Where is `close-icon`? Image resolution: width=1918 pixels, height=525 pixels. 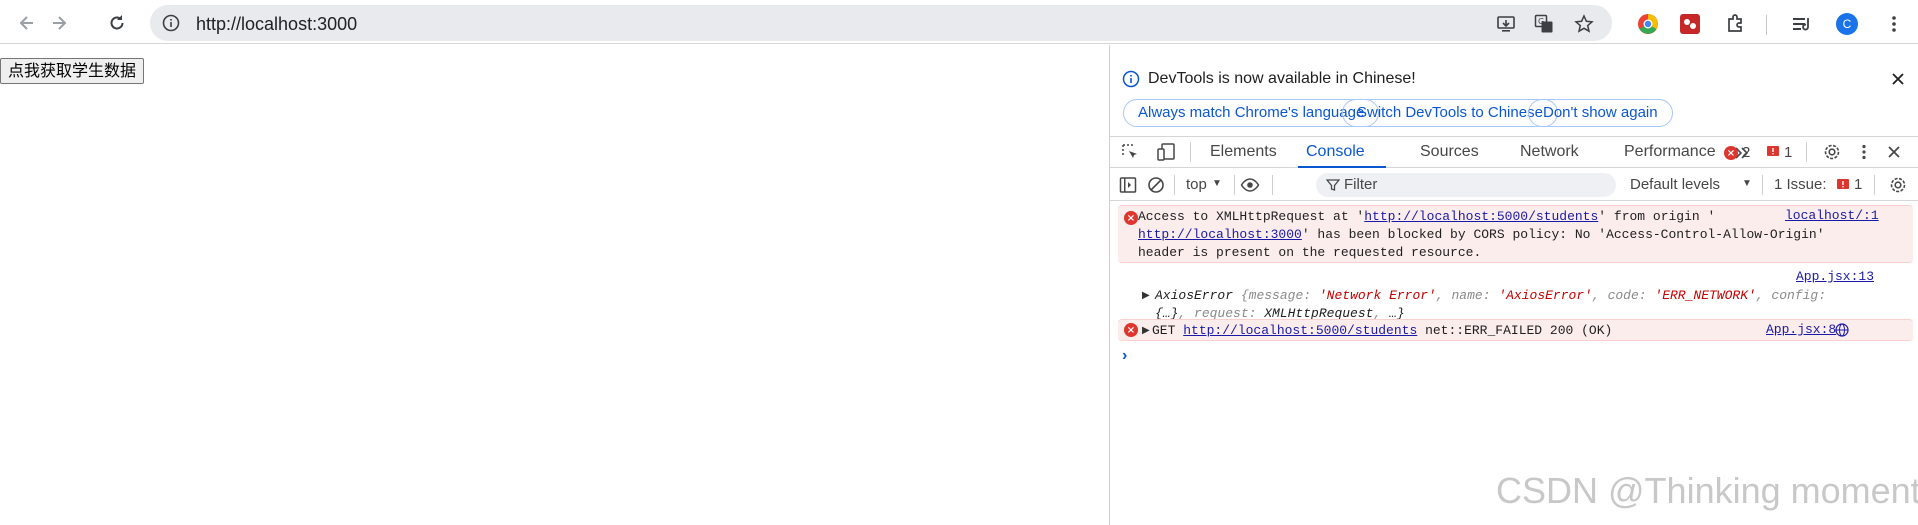
close-icon is located at coordinates (1898, 79).